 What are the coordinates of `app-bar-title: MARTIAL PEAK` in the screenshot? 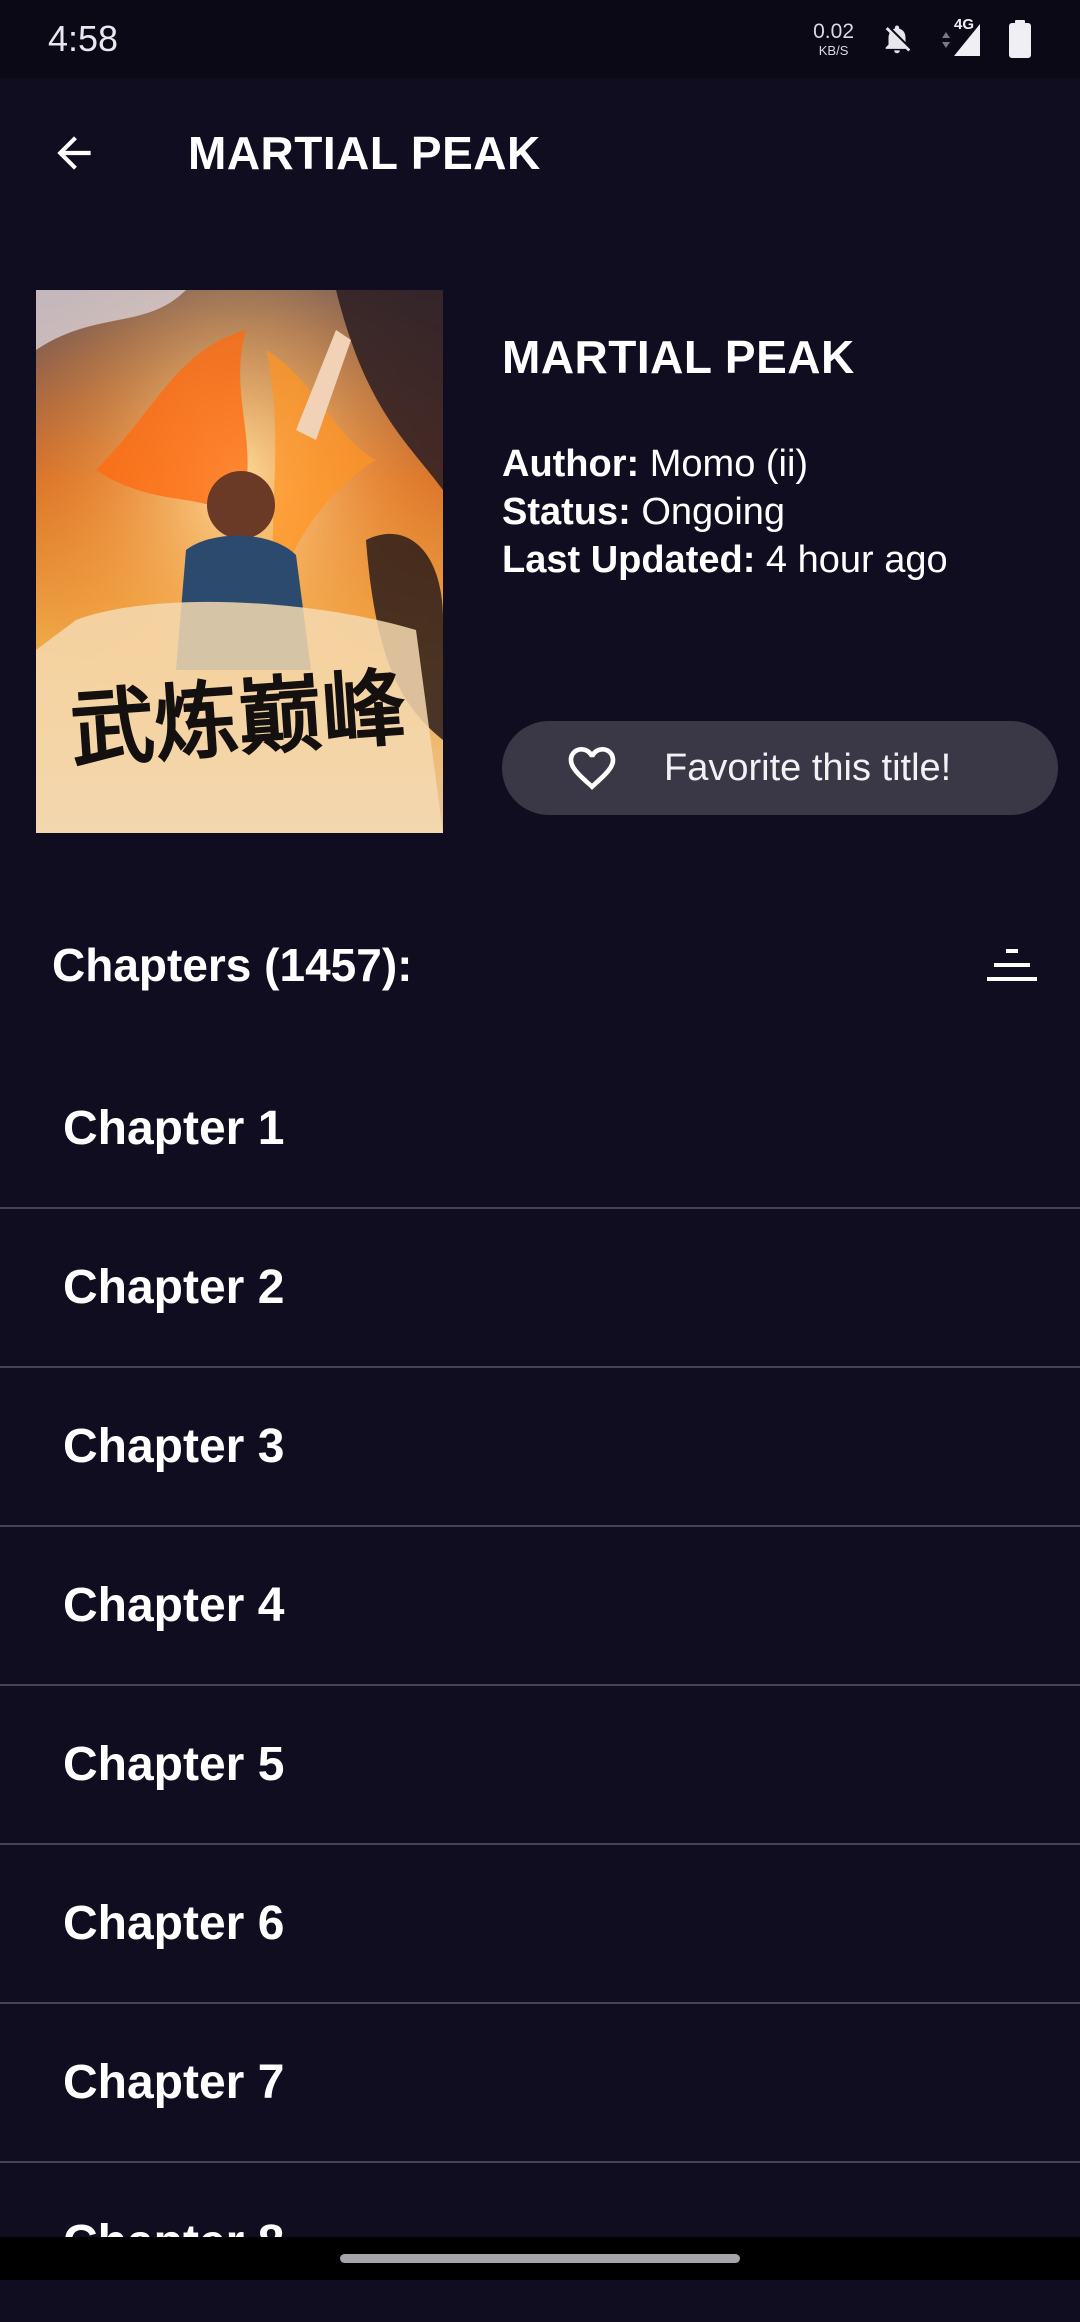 It's located at (364, 153).